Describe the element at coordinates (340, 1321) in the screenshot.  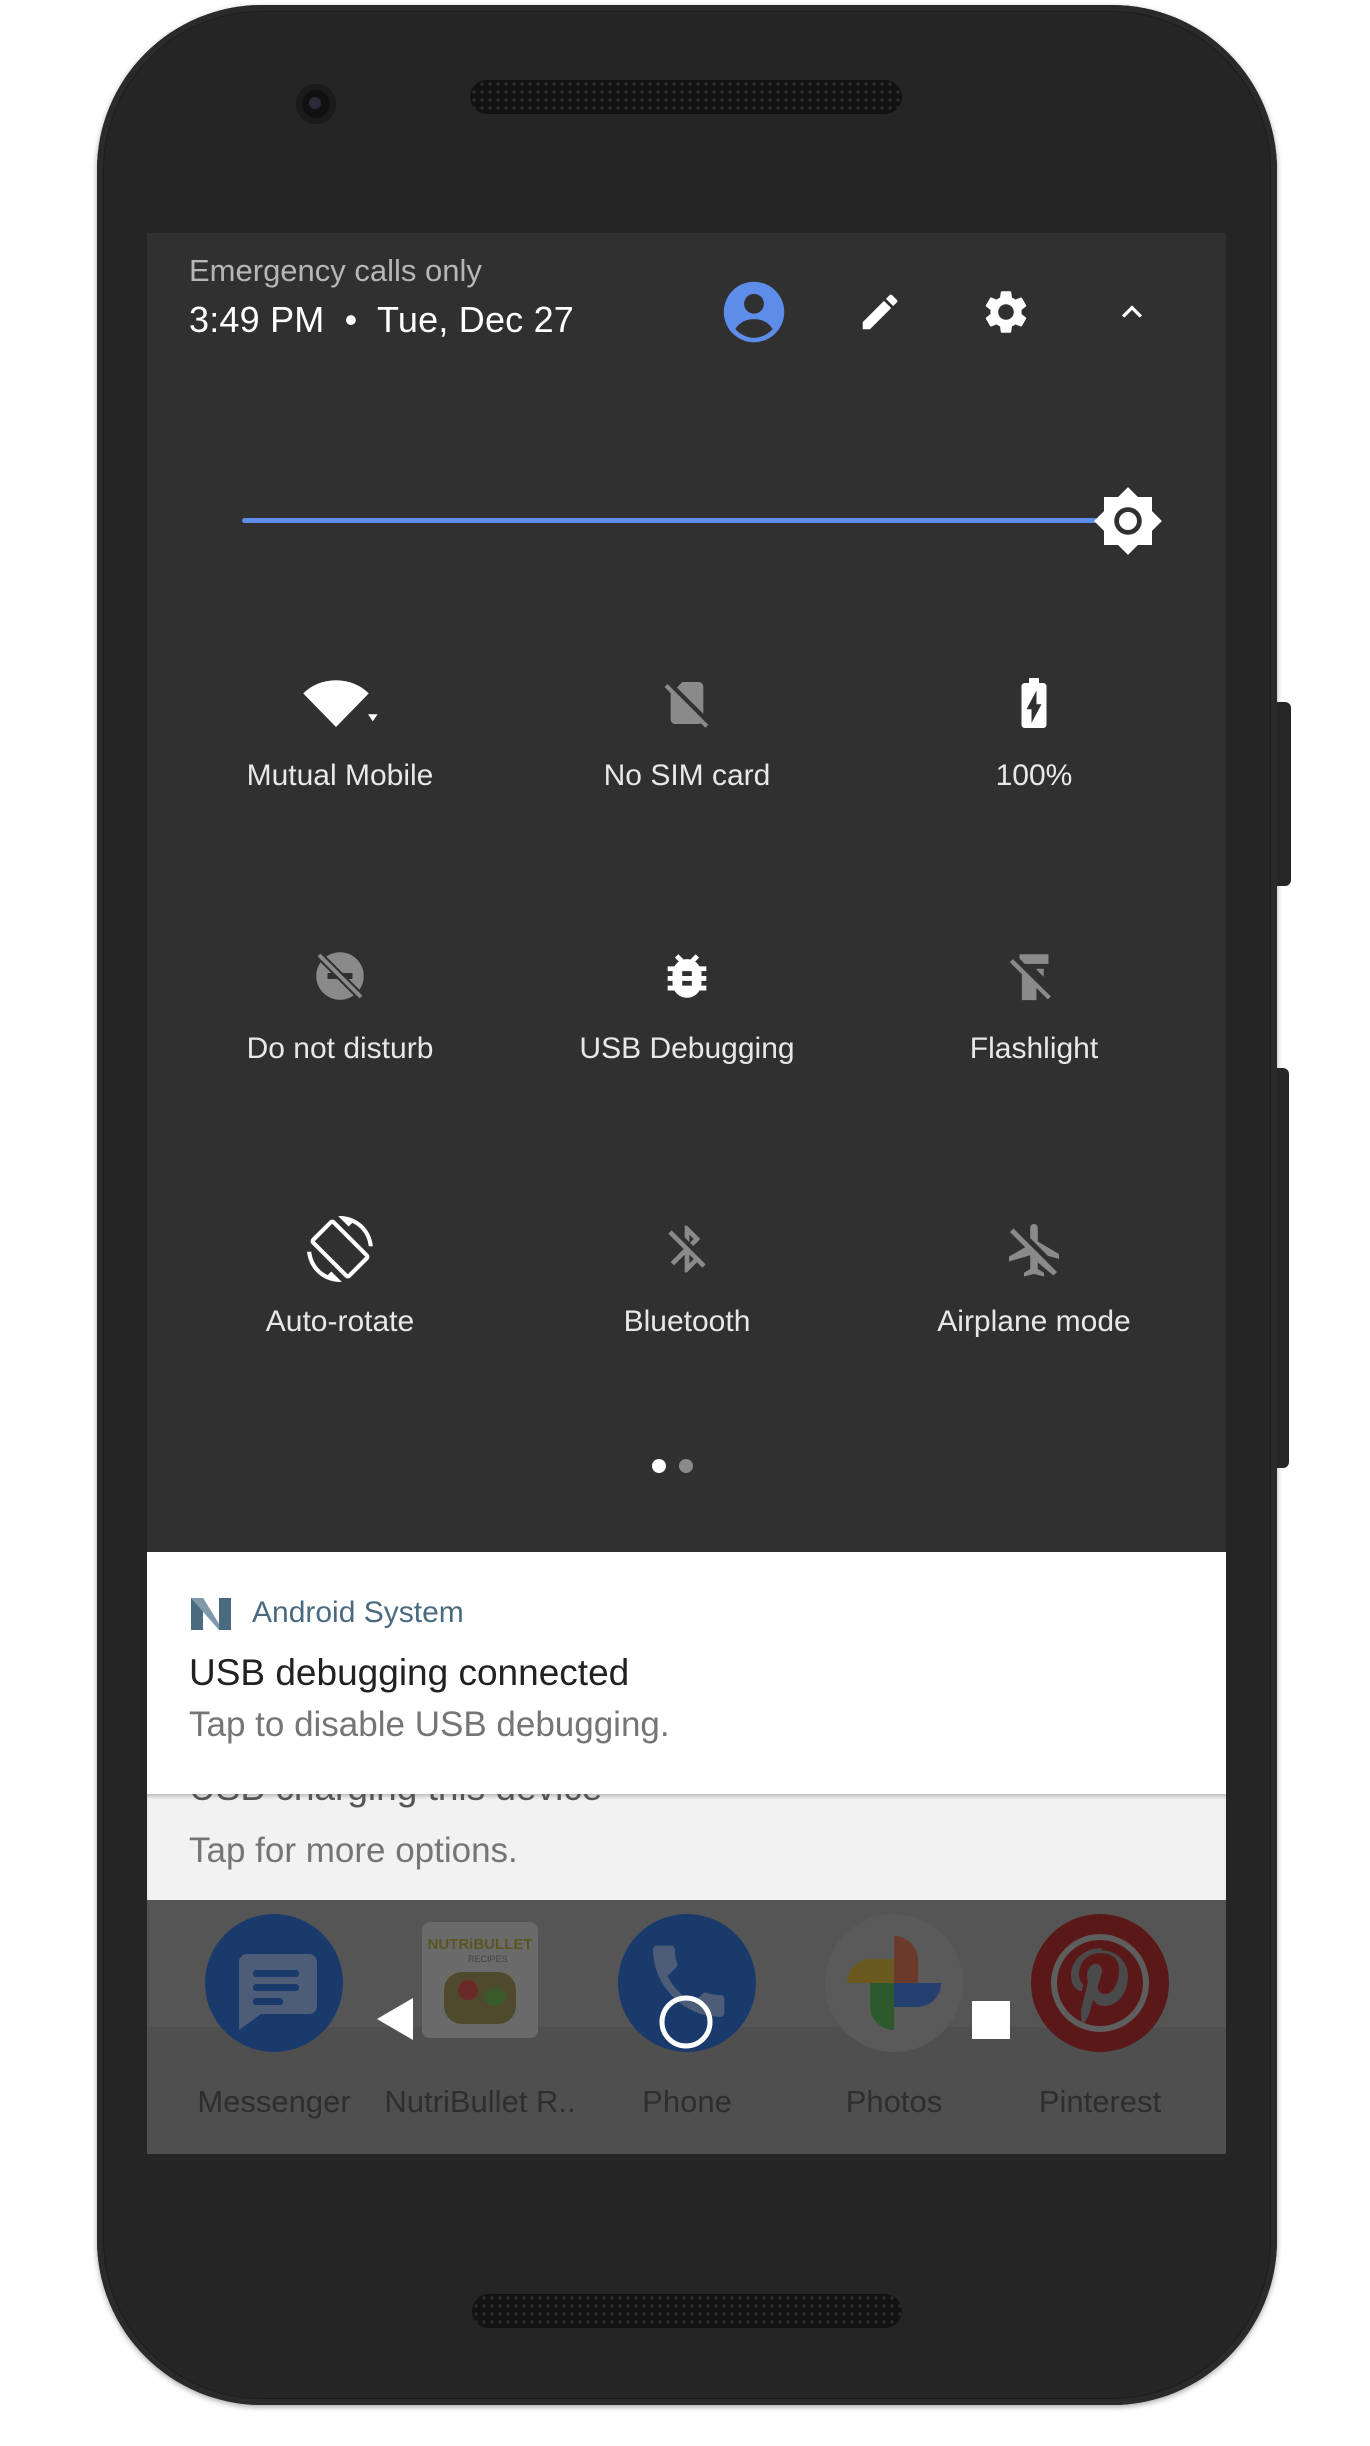
I see `tile-label: Auto-rotate` at that location.